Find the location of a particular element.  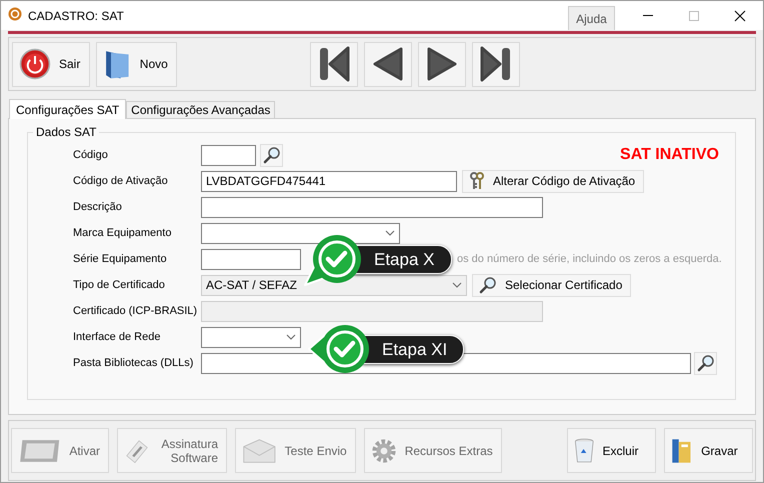

change-code-button: Alterar Código de Ativação is located at coordinates (553, 181).